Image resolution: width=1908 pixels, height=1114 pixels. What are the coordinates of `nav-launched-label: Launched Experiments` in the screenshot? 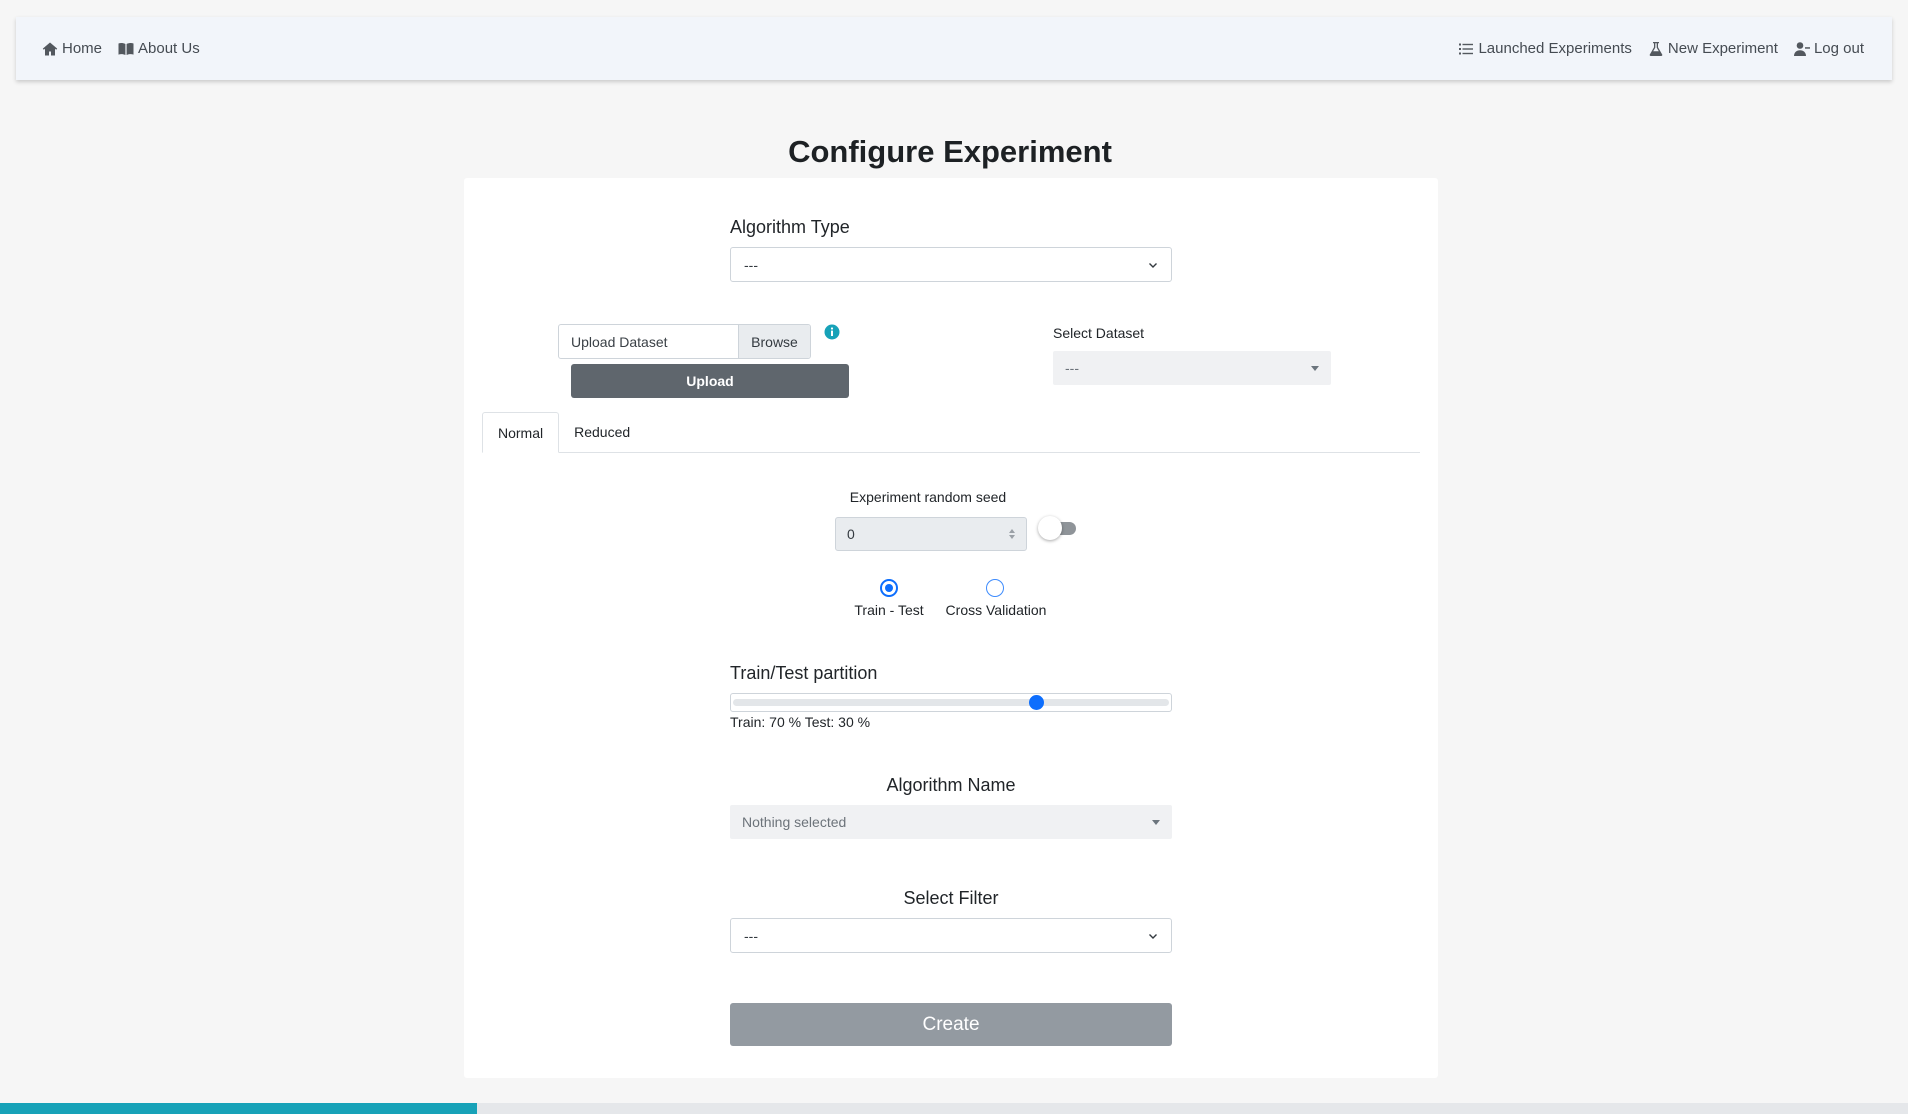 It's located at (1555, 48).